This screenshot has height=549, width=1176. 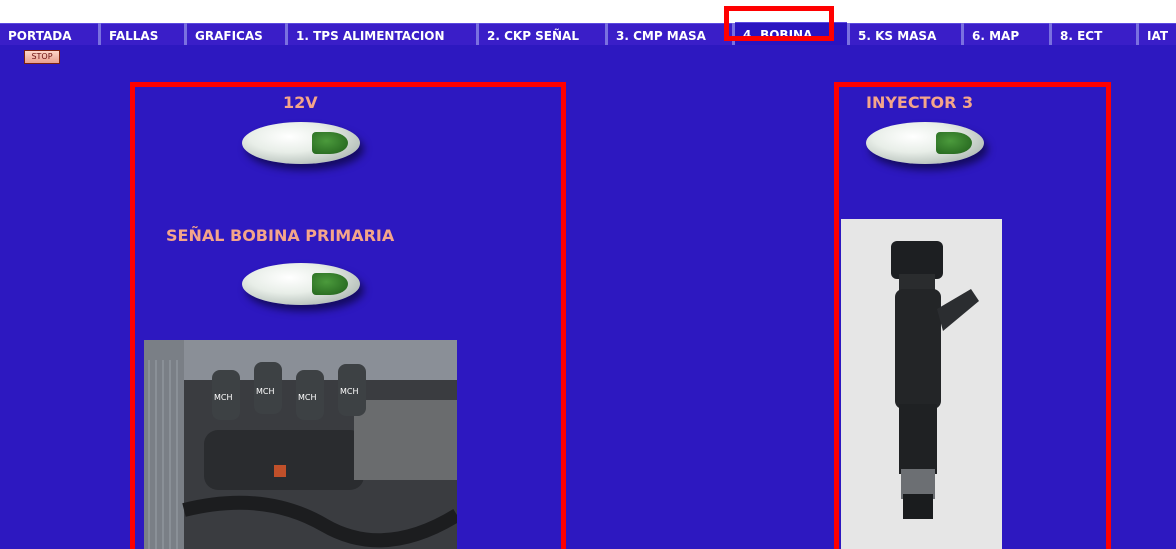 I want to click on ignition-coil-illustration: MCH MCH MCH MCH, so click(x=300, y=444).